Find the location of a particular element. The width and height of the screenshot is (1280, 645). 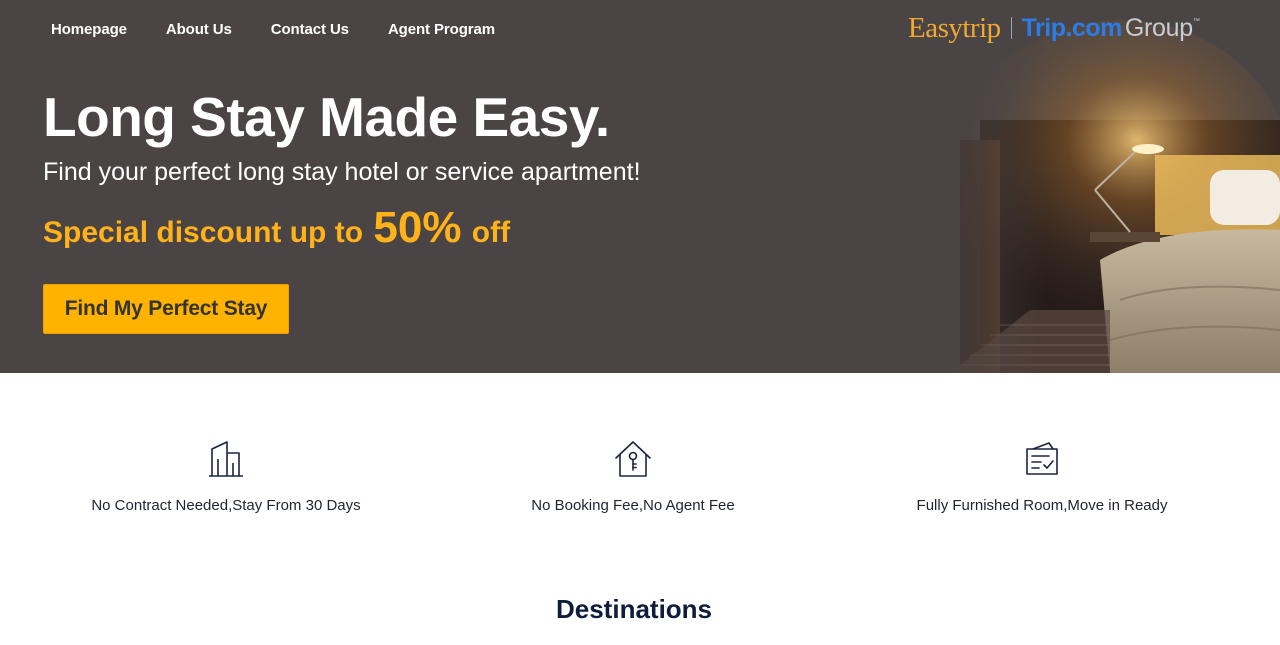

house-key-icon is located at coordinates (633, 459).